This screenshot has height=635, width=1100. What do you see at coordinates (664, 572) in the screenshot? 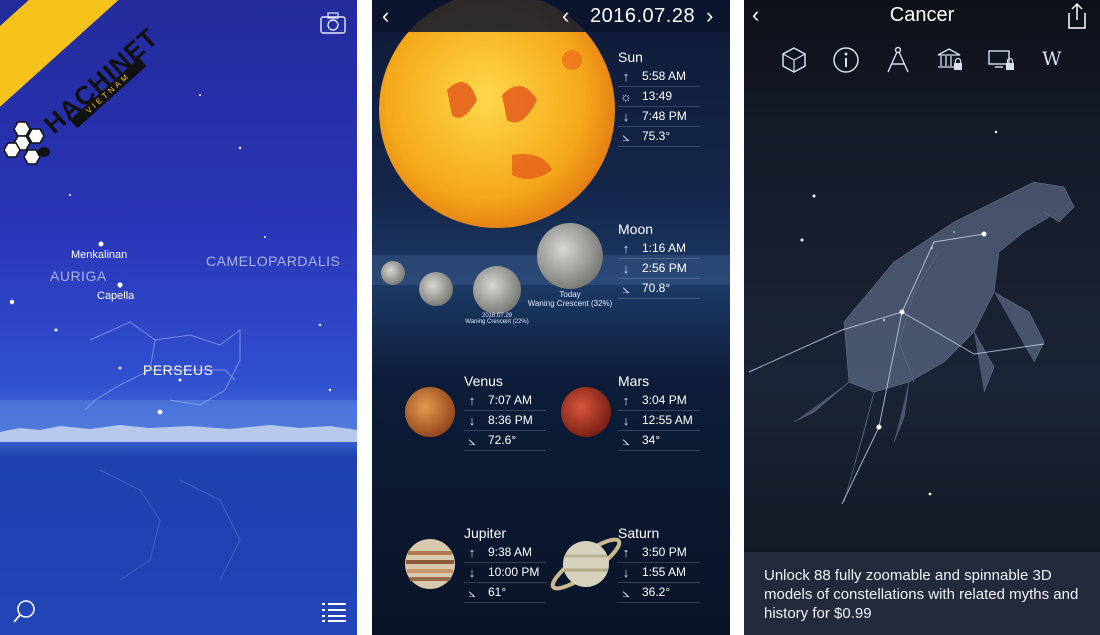
I see `saturn-set-value: 1:55 AM` at bounding box center [664, 572].